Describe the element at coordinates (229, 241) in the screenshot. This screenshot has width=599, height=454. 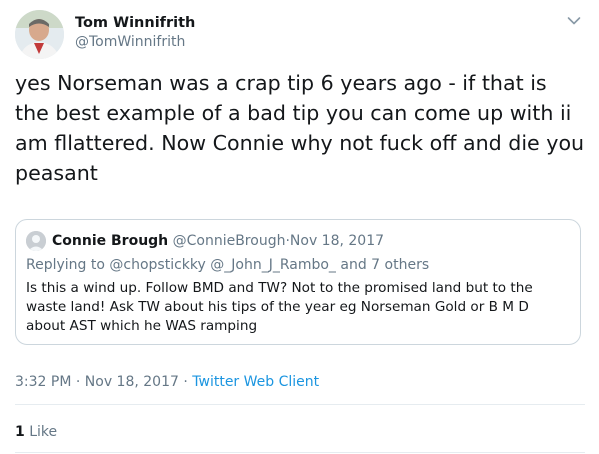
I see `quoted-handle: @ConnieBrough` at that location.